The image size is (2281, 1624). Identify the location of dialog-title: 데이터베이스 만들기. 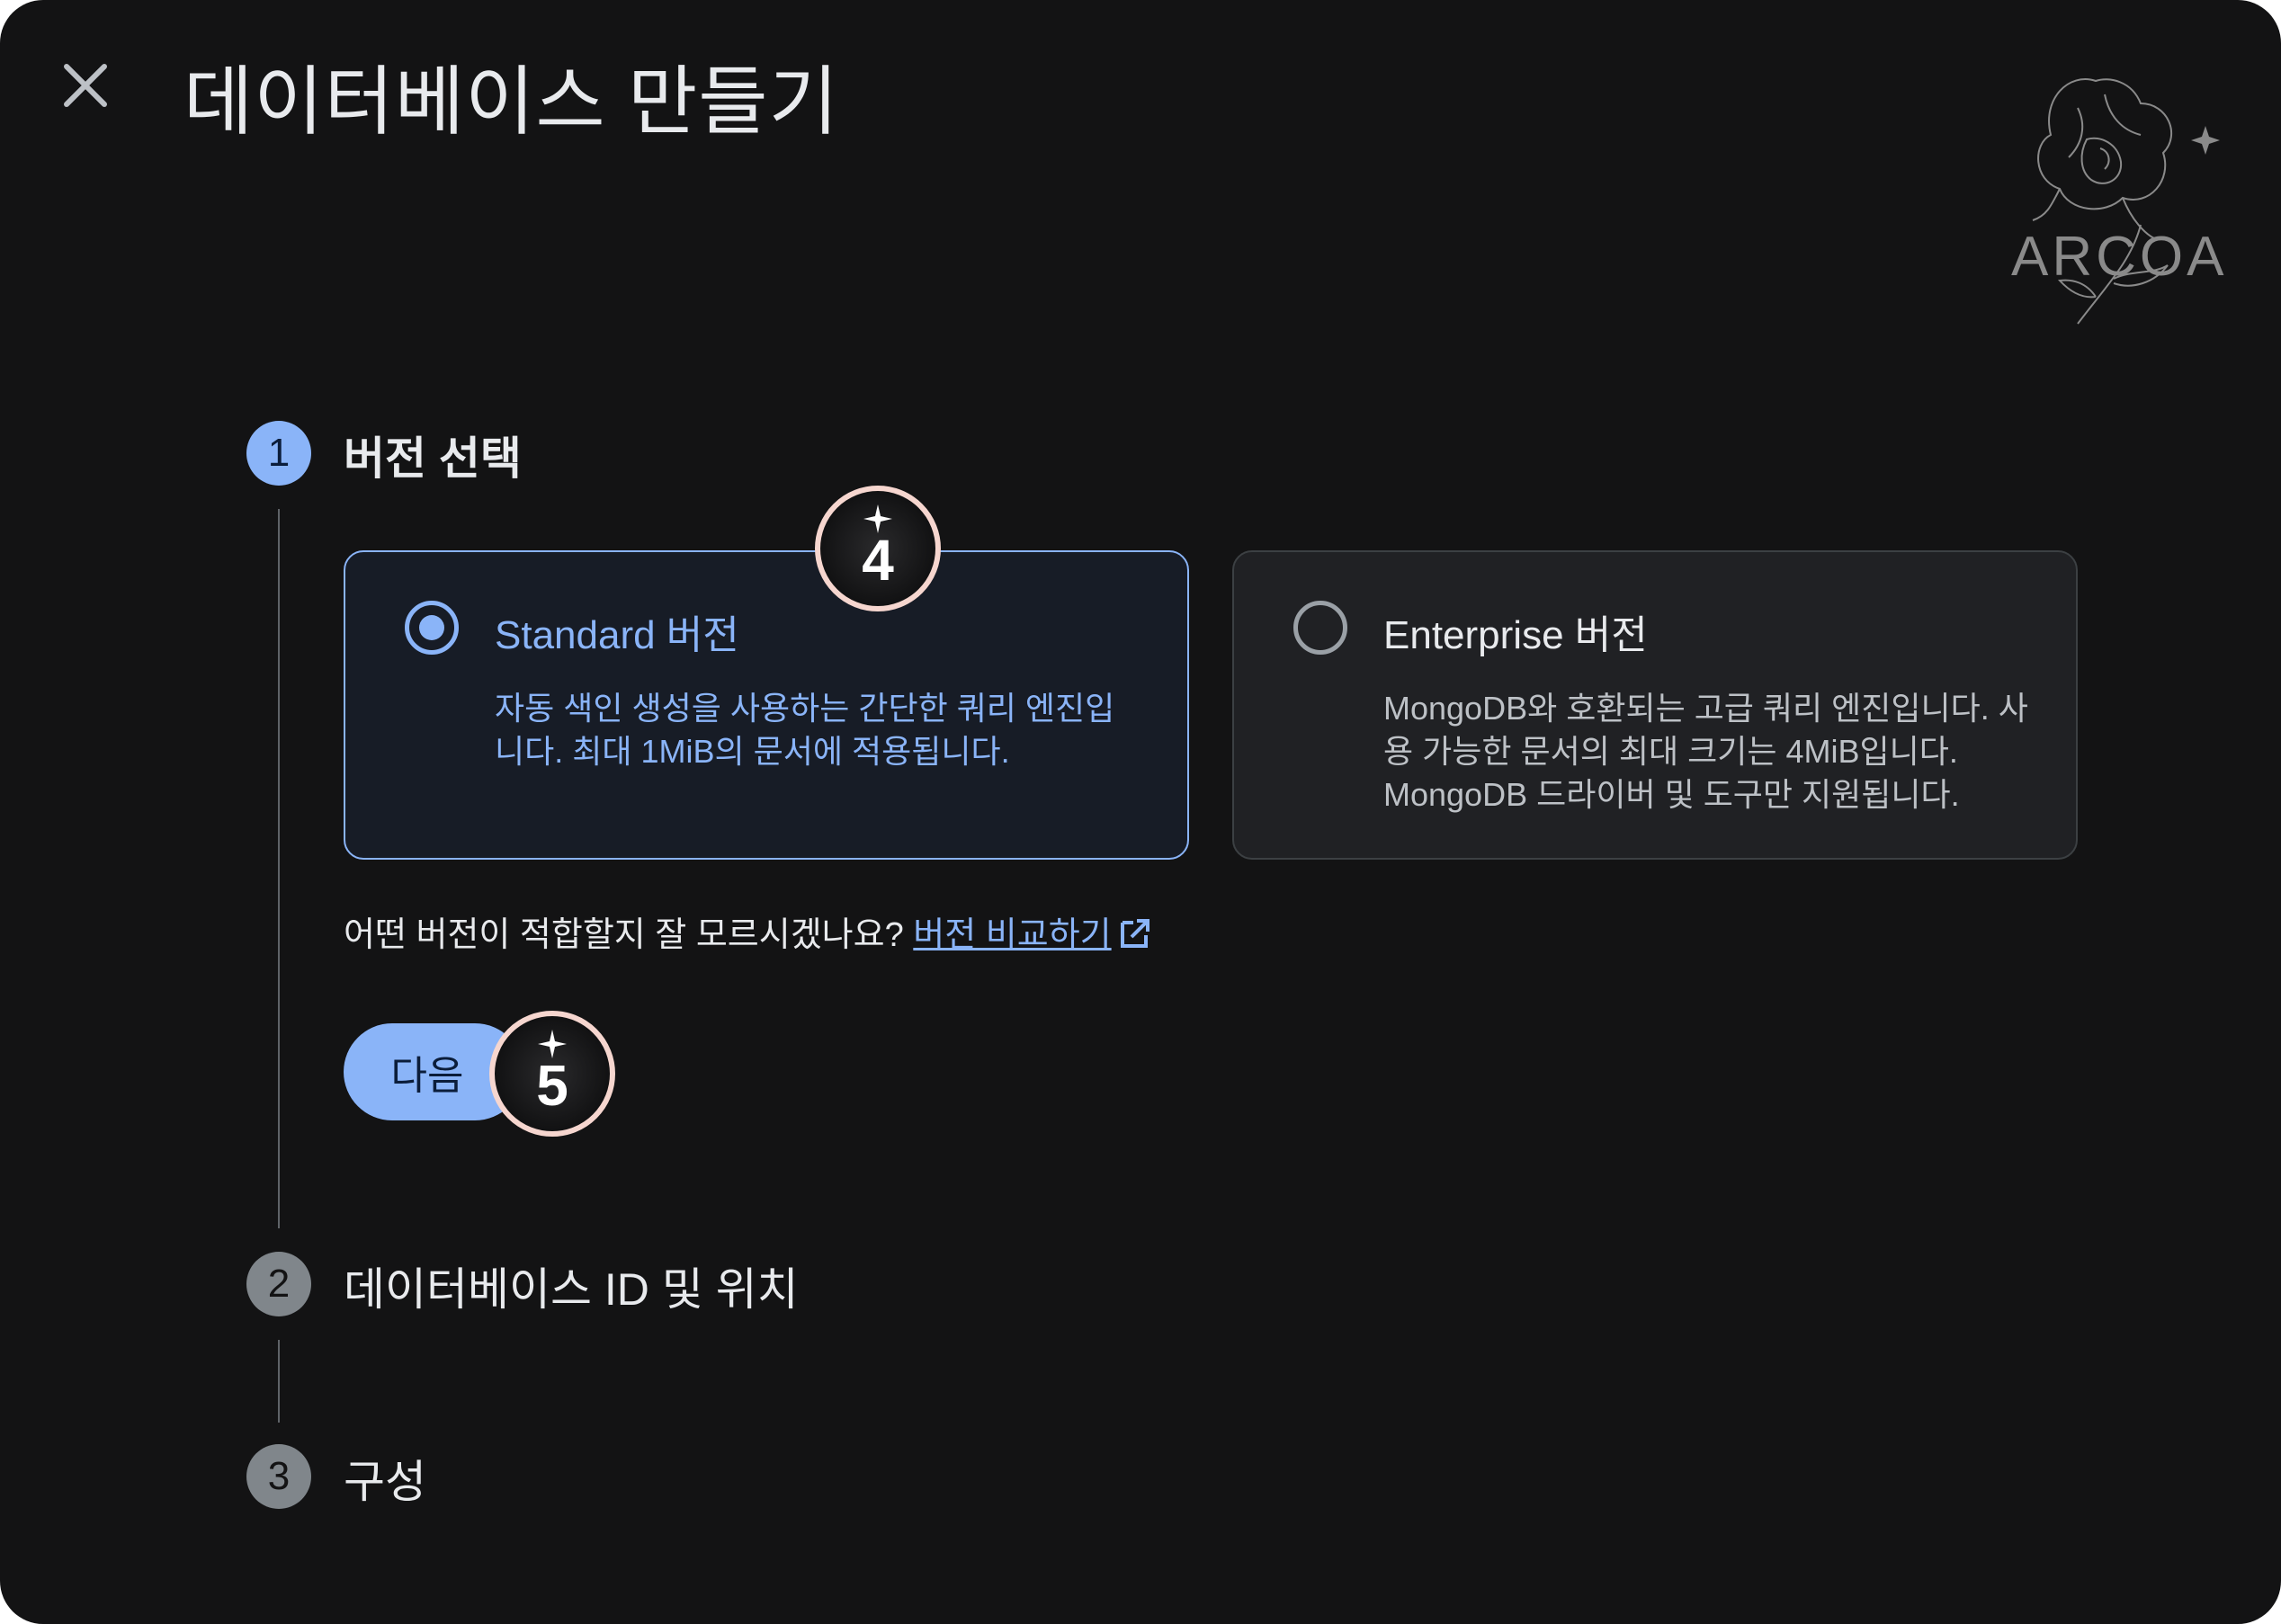
(511, 101).